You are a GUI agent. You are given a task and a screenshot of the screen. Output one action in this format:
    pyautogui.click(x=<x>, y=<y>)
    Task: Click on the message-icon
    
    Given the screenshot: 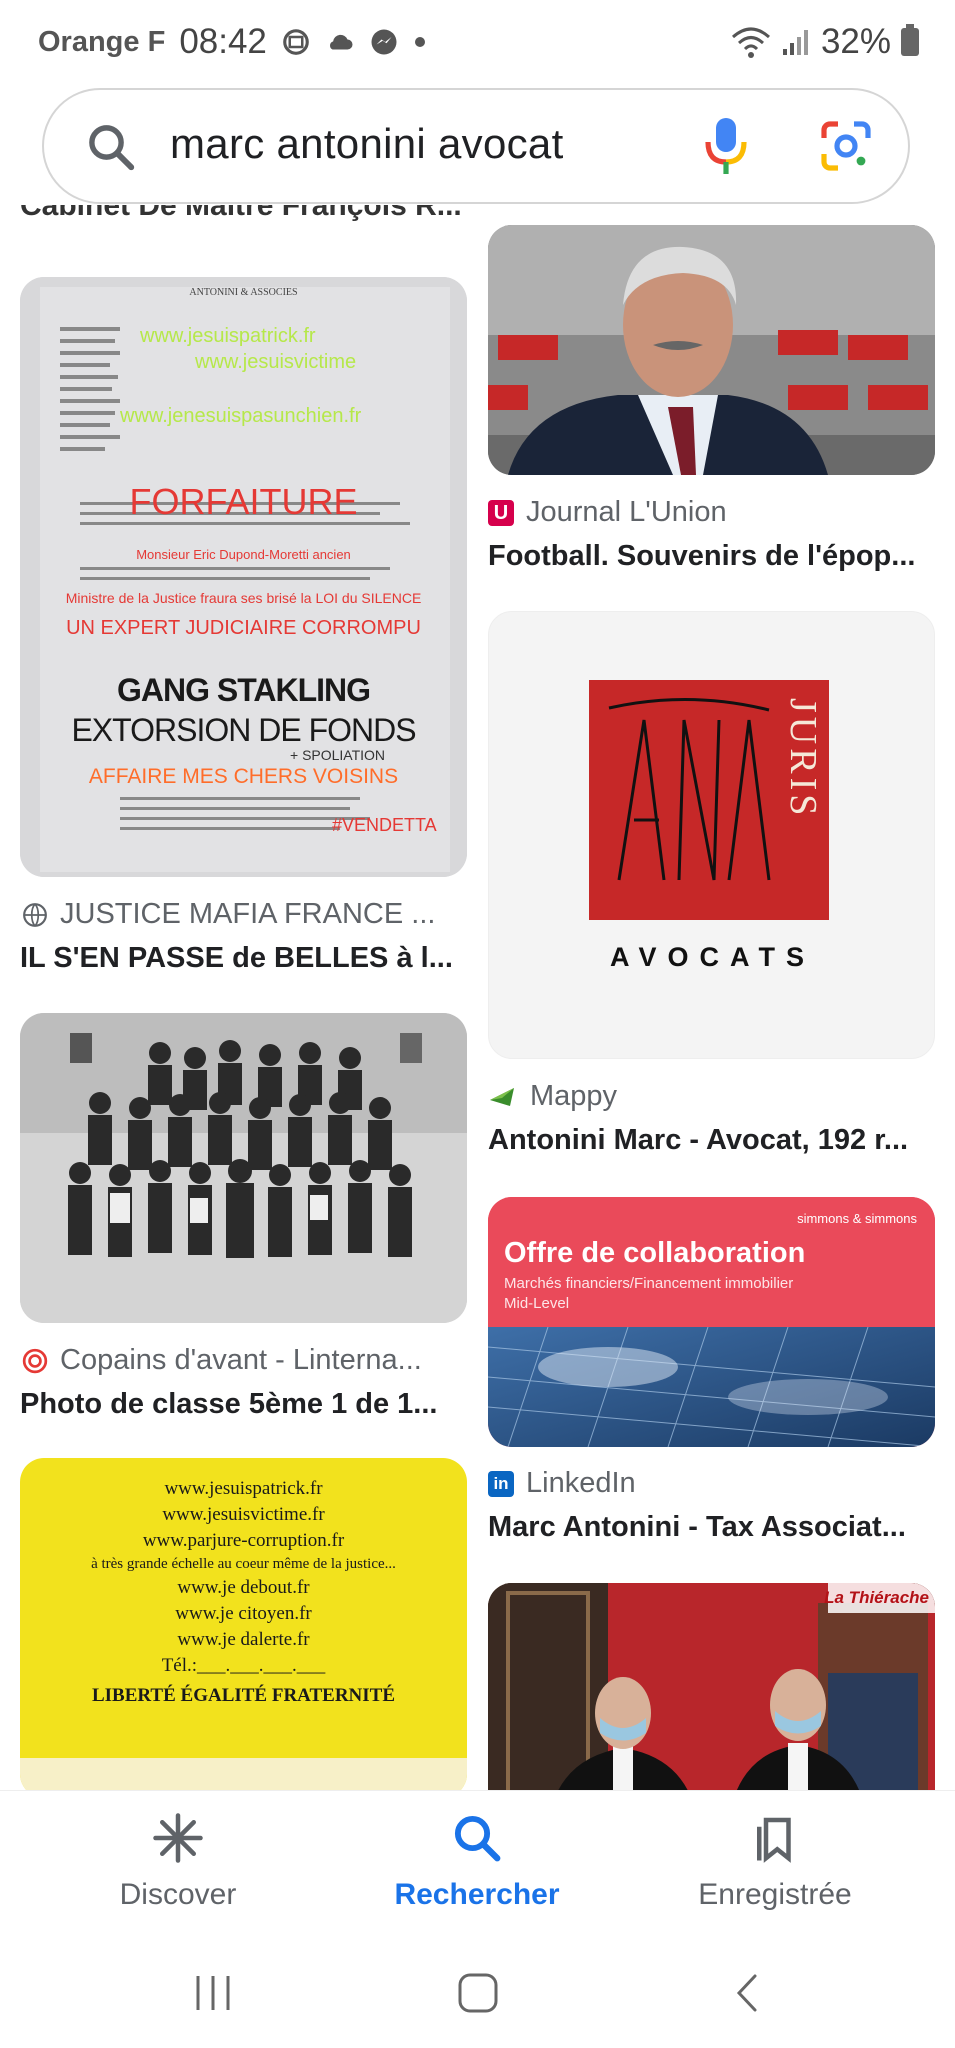 What is the action you would take?
    pyautogui.click(x=296, y=42)
    